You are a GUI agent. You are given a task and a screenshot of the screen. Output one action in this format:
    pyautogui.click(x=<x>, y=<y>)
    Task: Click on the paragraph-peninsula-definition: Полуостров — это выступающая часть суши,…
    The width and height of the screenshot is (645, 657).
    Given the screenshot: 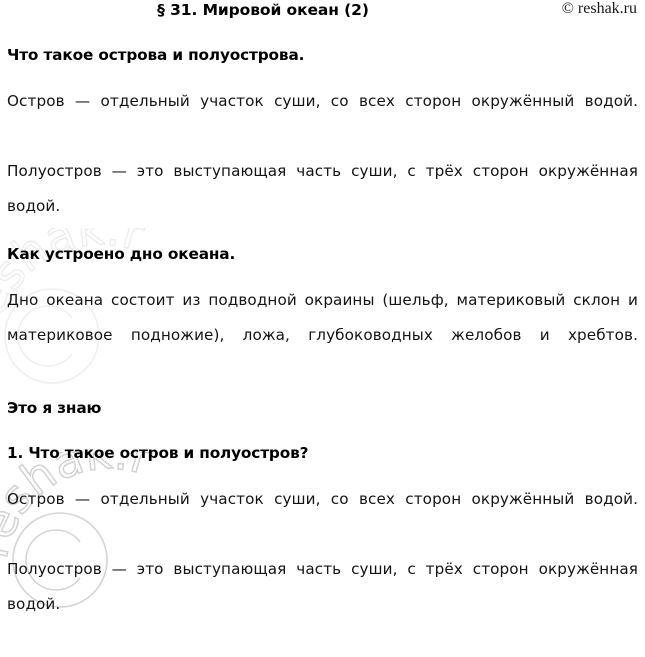 What is the action you would take?
    pyautogui.click(x=322, y=188)
    